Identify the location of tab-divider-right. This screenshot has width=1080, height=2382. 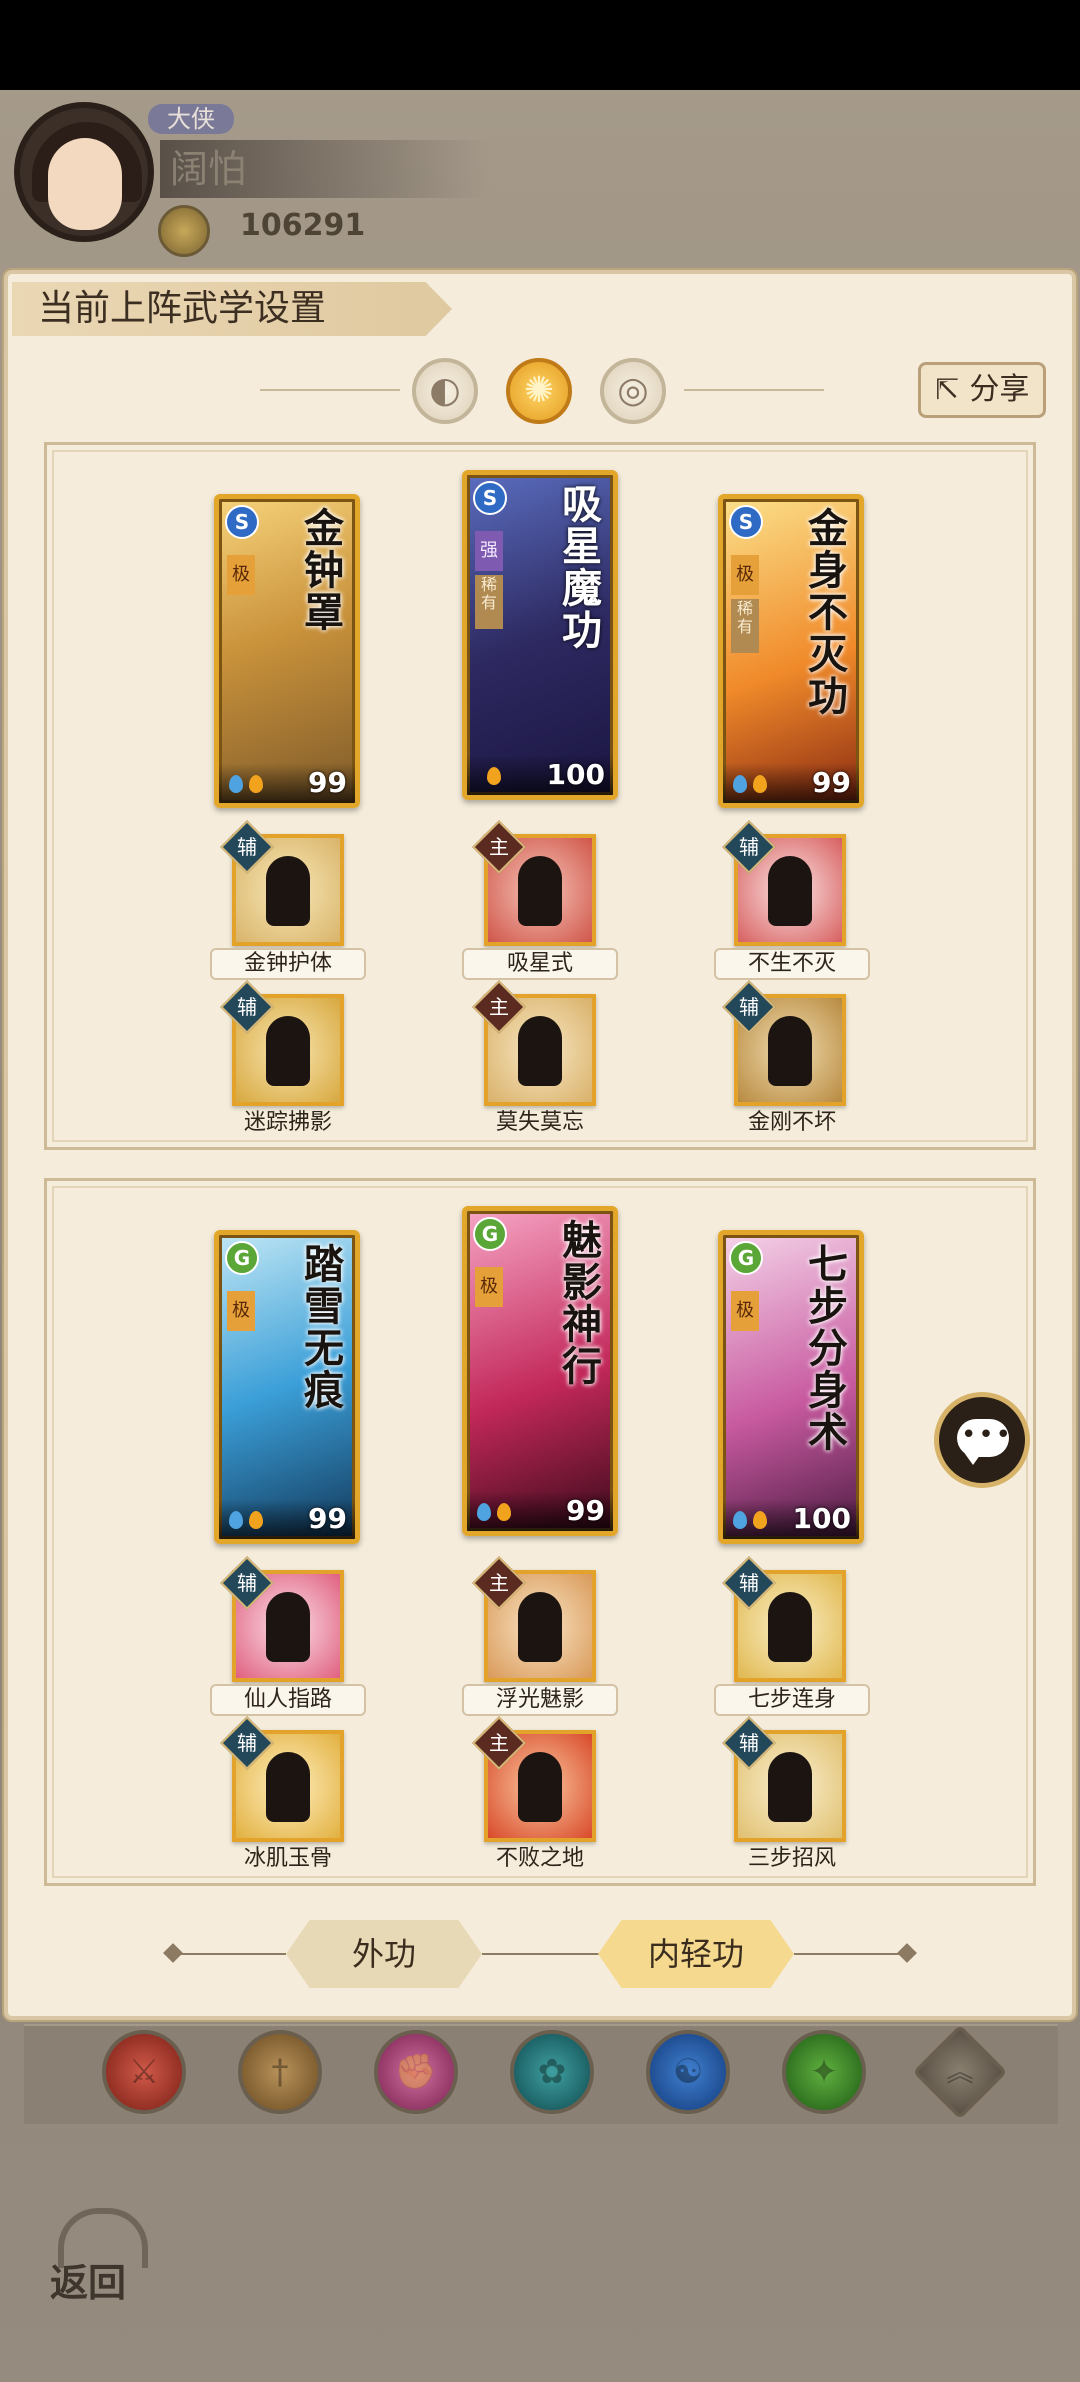
(849, 1954).